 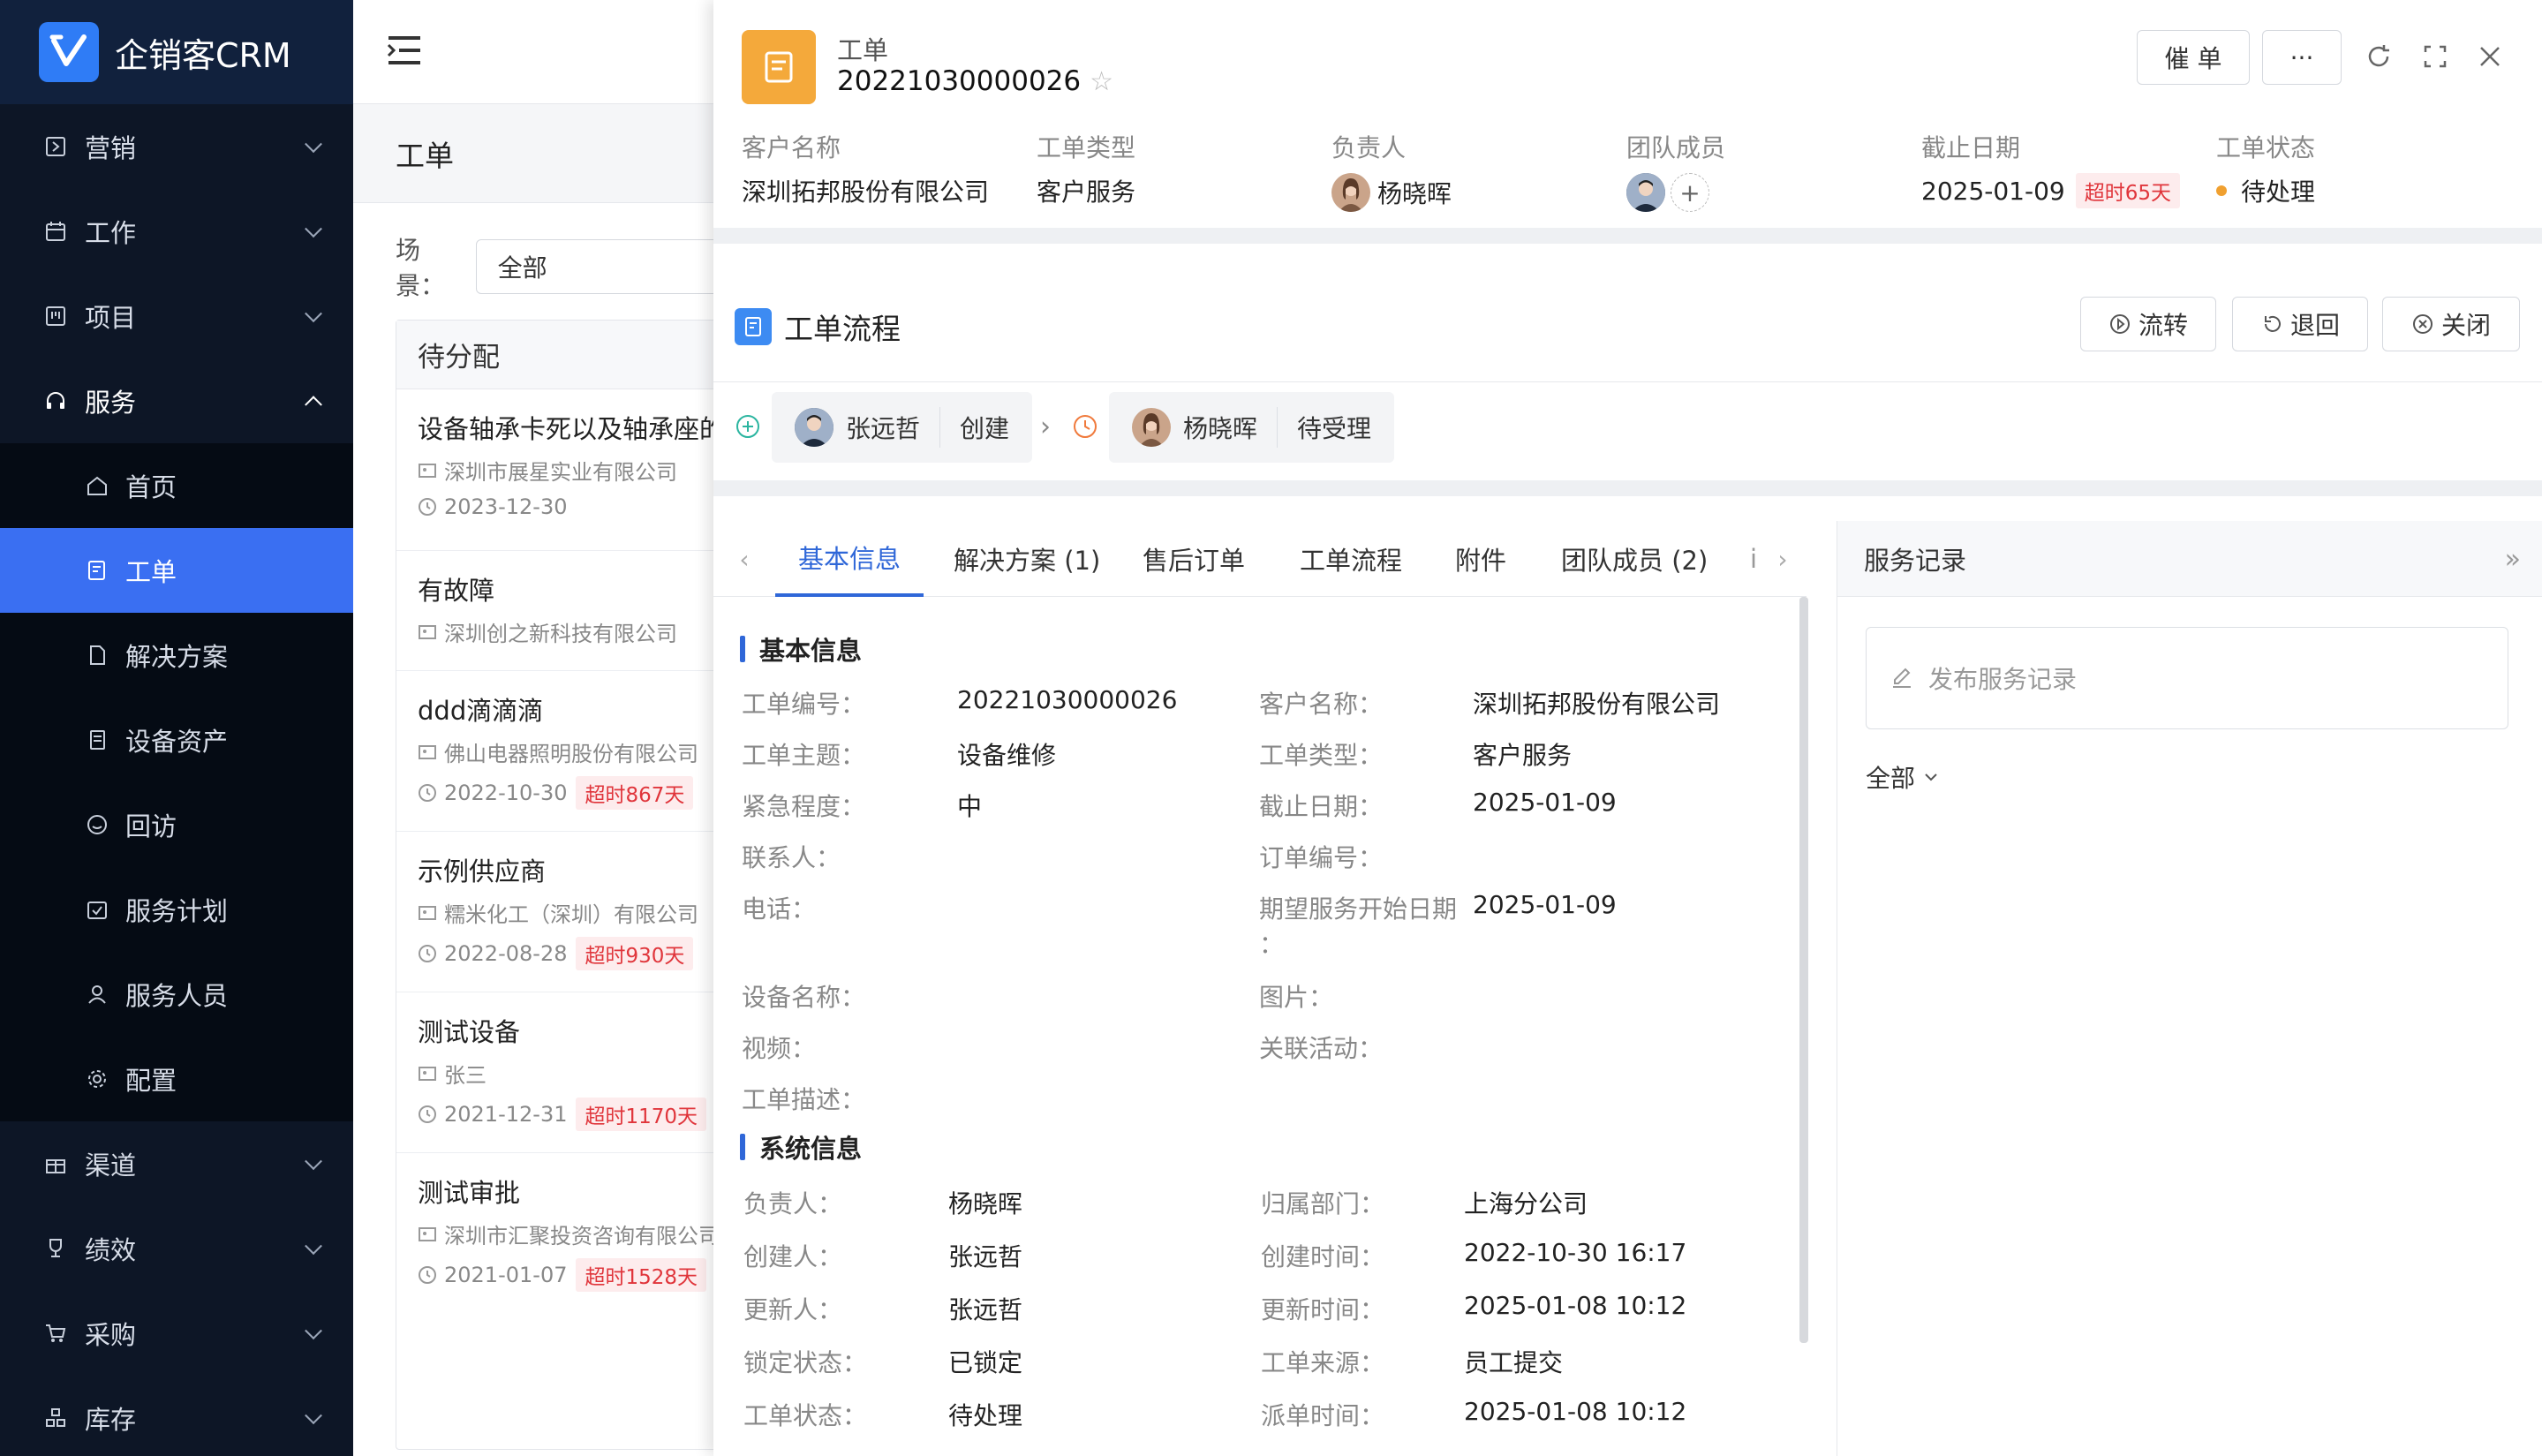 I want to click on team-value: +, so click(x=1675, y=192).